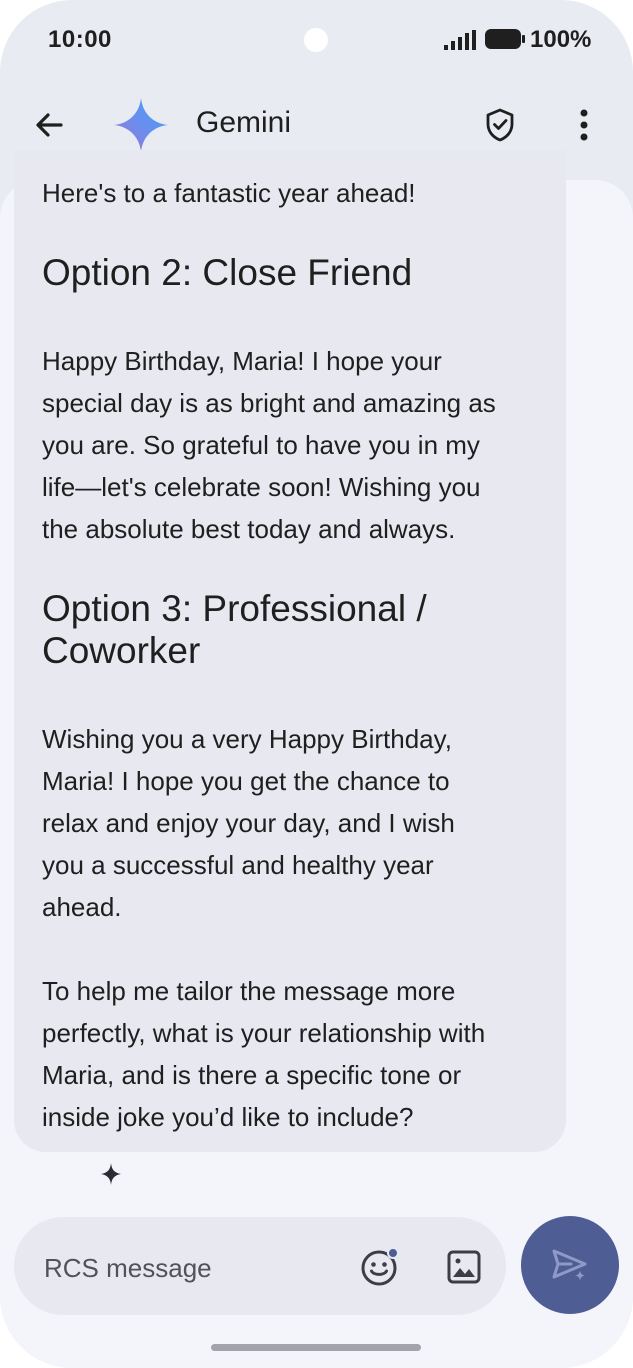  Describe the element at coordinates (82, 907) in the screenshot. I see `option-3-line: ahead.` at that location.